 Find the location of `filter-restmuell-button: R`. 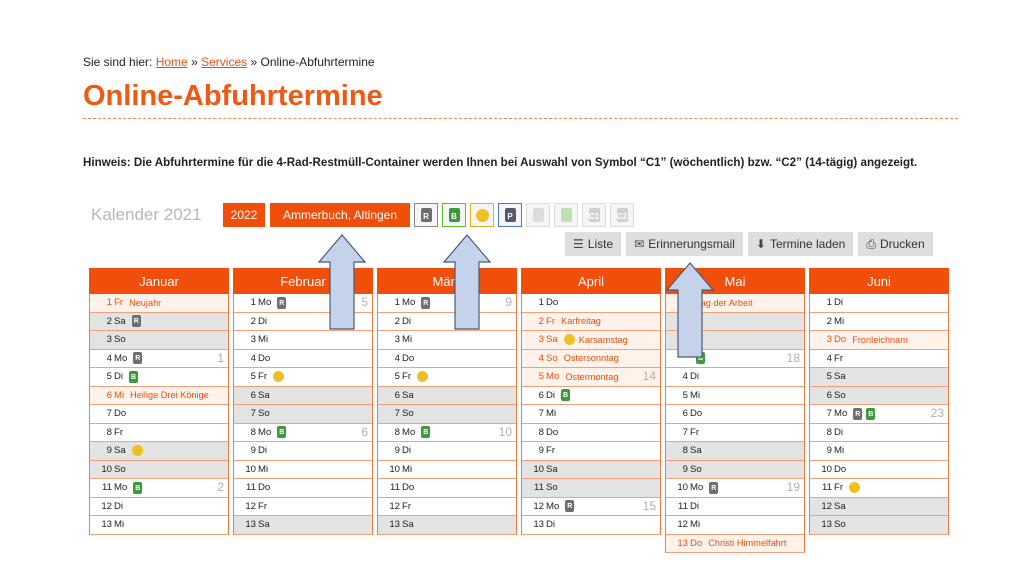

filter-restmuell-button: R is located at coordinates (426, 215).